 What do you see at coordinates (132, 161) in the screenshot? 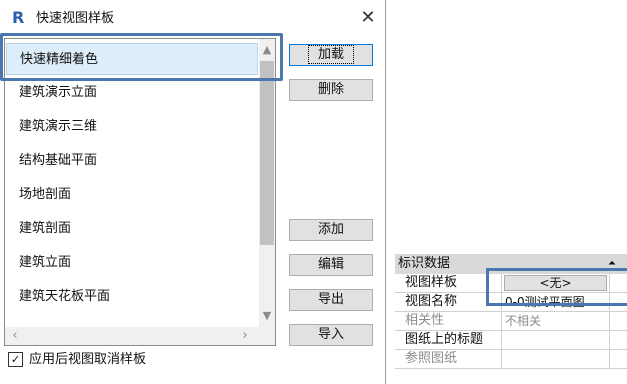
I see `list-item: 结构基础平面` at bounding box center [132, 161].